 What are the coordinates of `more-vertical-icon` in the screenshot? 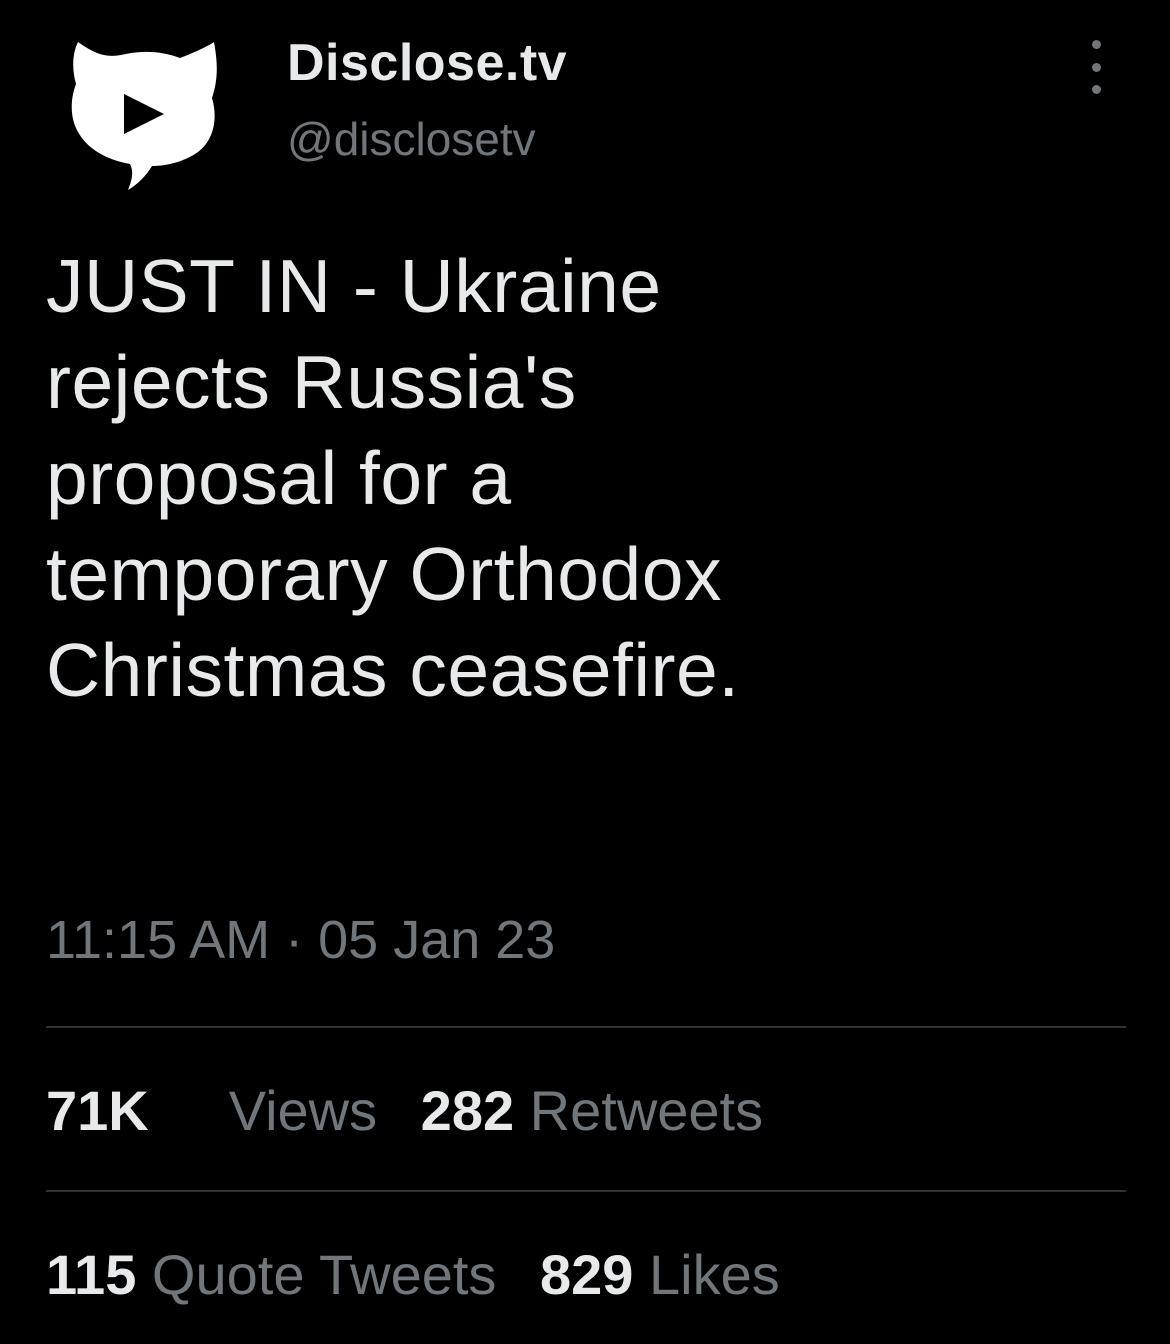 It's located at (1096, 44).